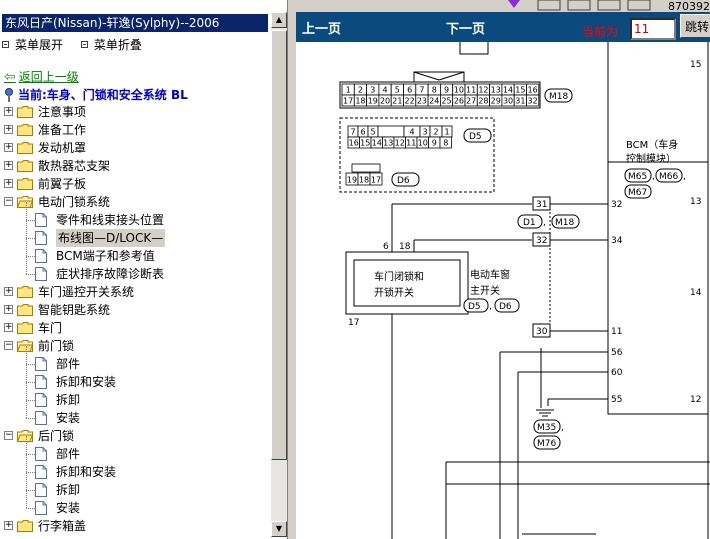 The height and width of the screenshot is (539, 710). I want to click on collapse-menu-button: 菜单折叠, so click(111, 44).